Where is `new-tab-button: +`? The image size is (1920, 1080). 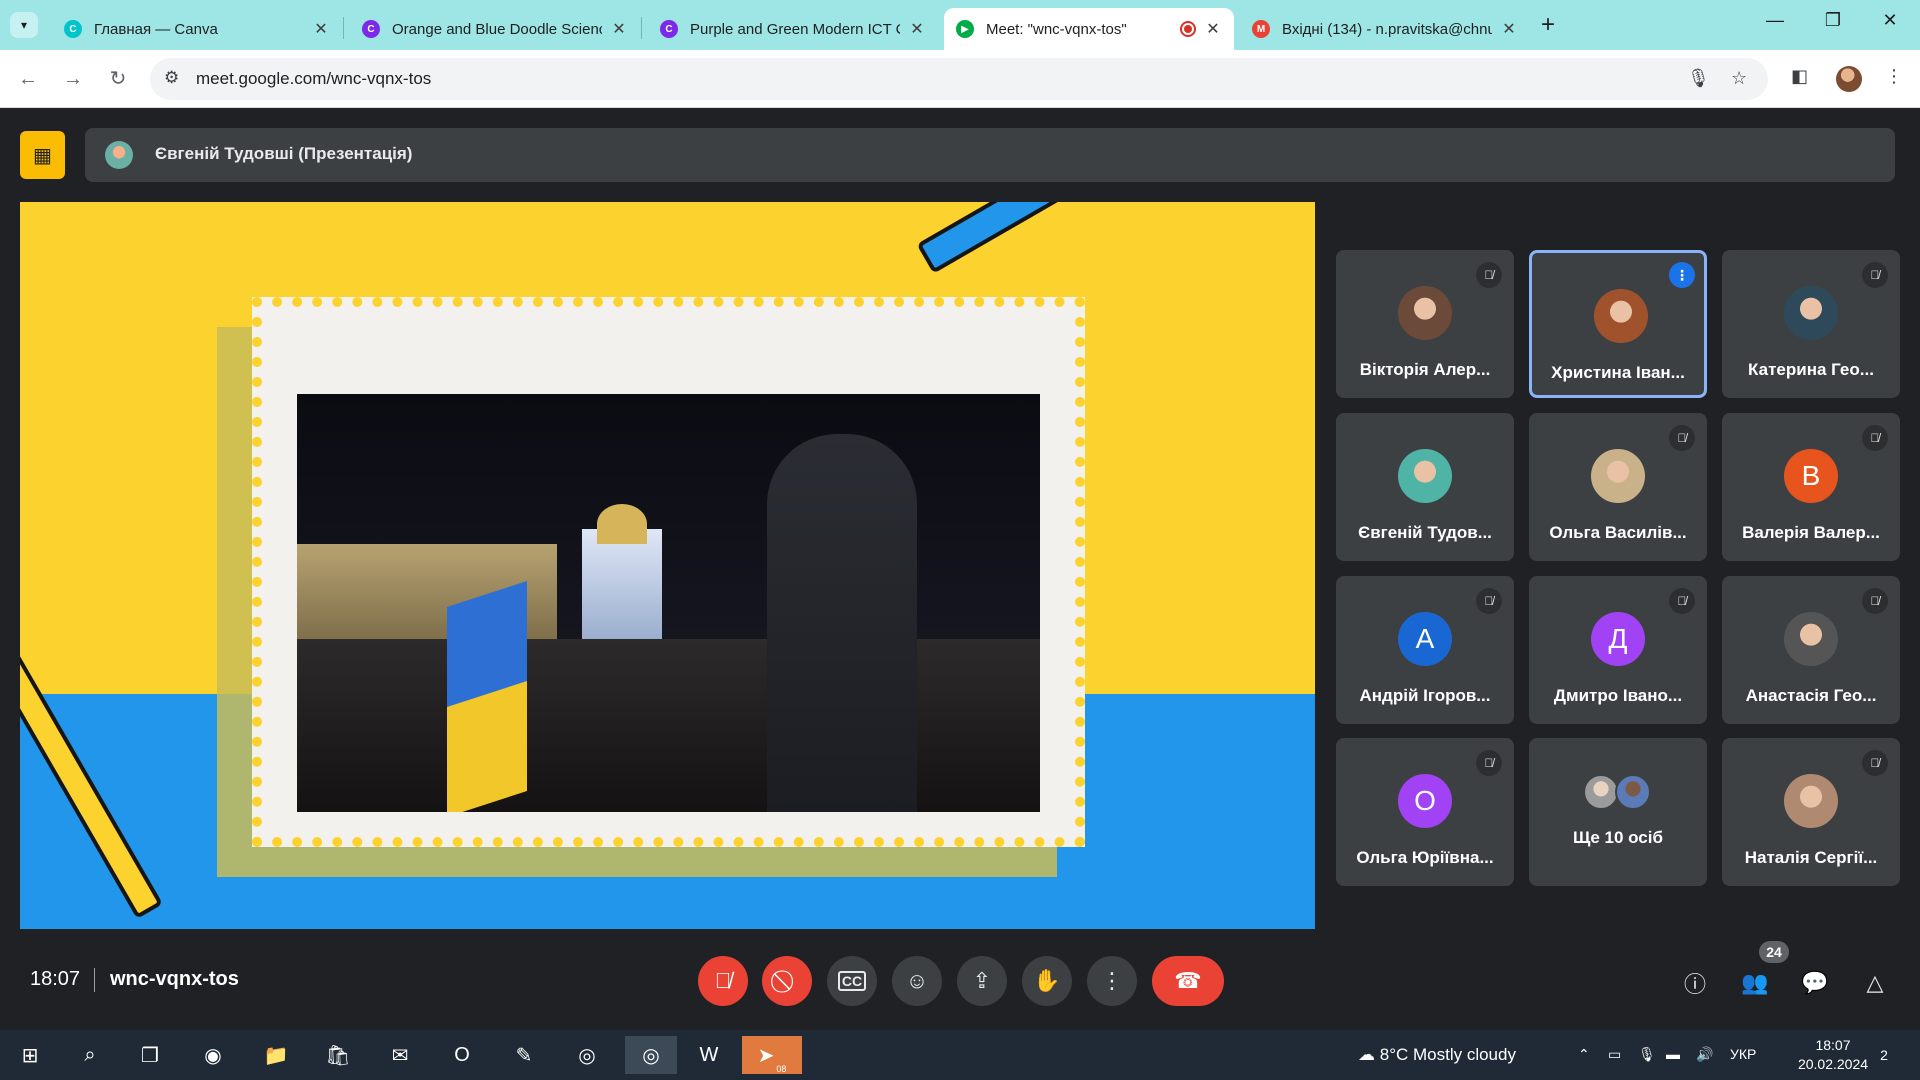
new-tab-button: + is located at coordinates (1548, 25).